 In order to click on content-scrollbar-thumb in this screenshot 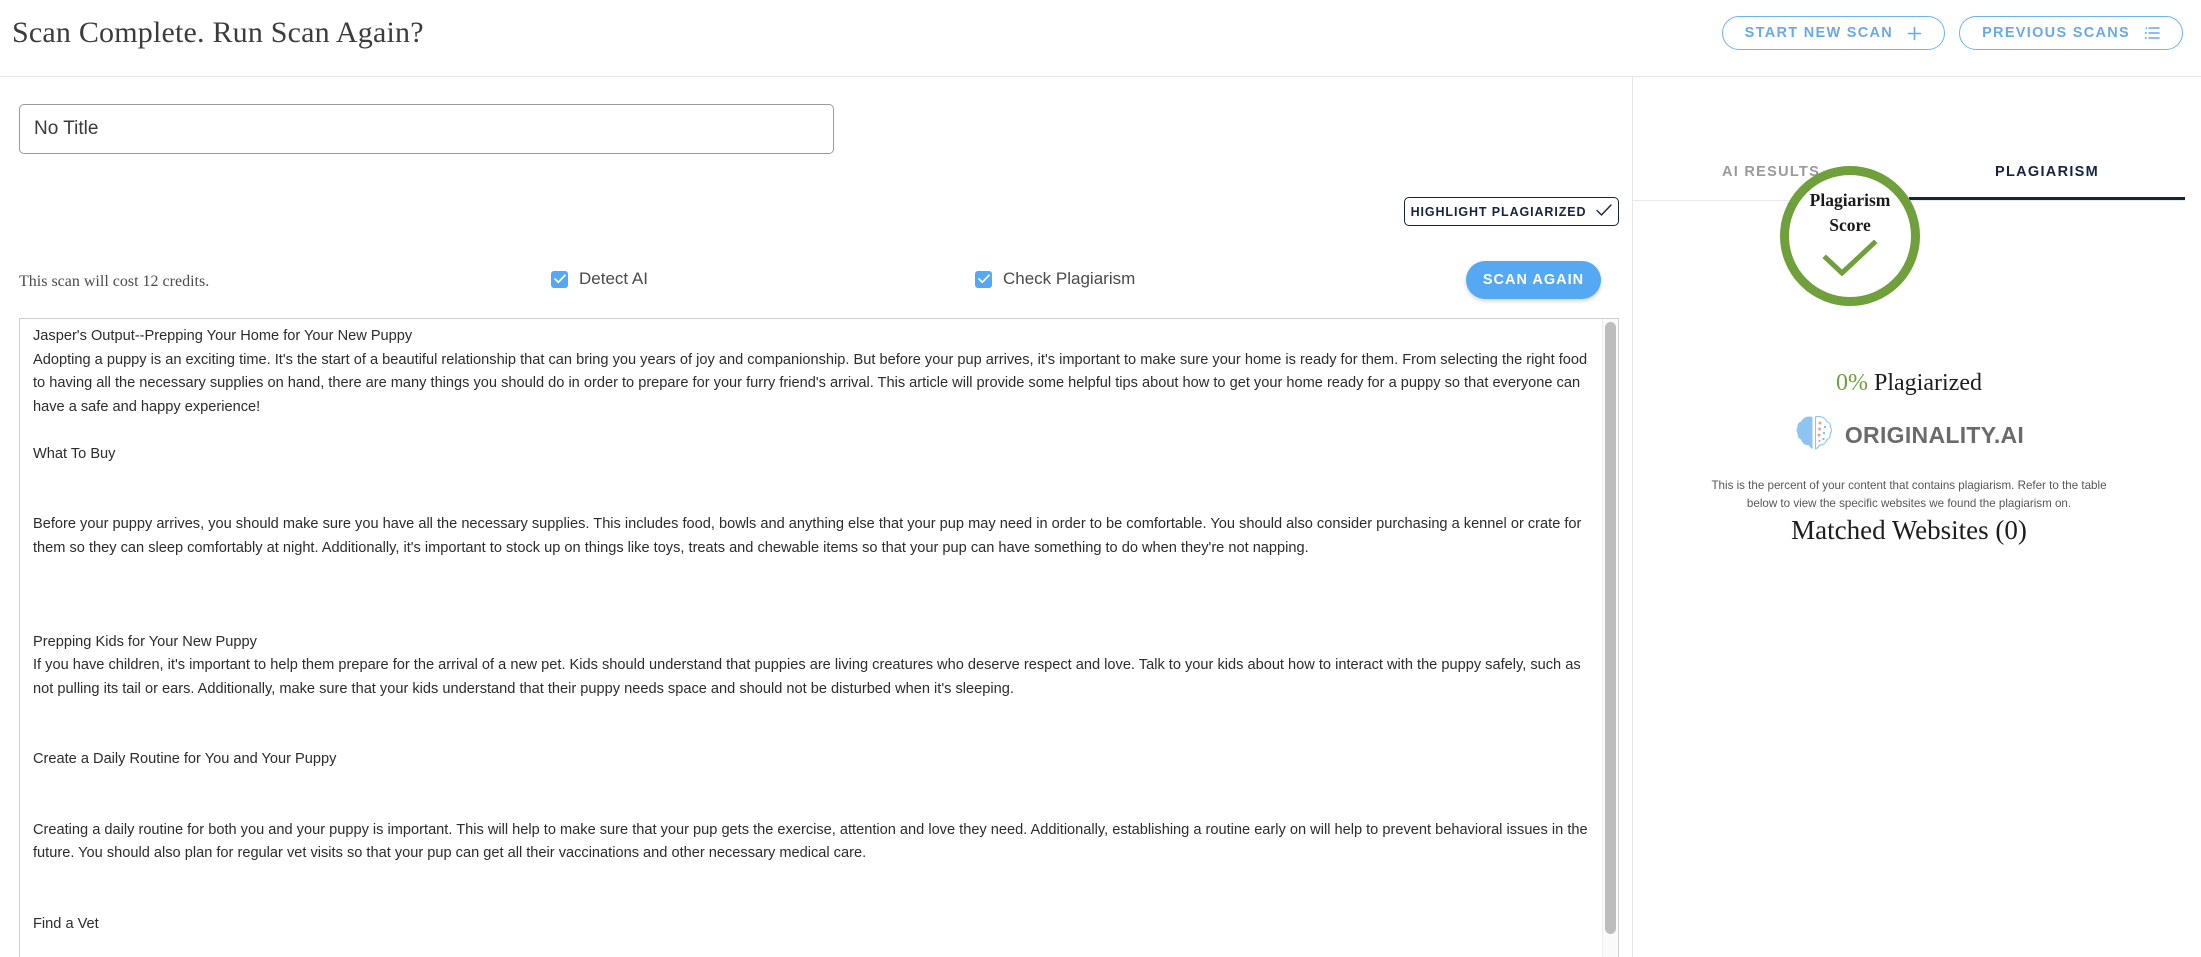, I will do `click(1610, 628)`.